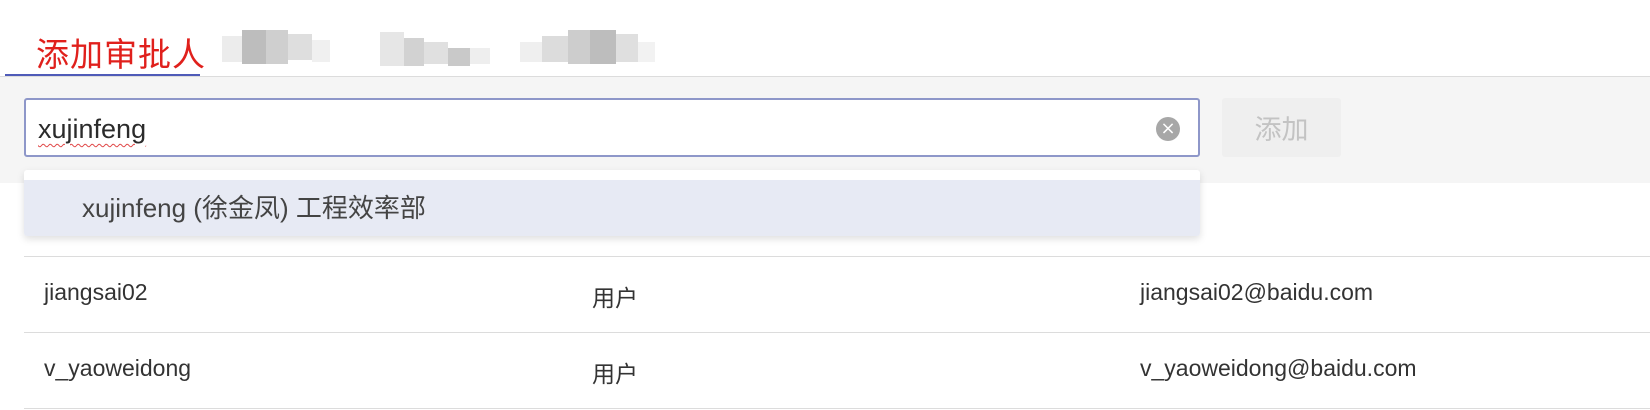  I want to click on user-email-cell: v_yaoweidong@baidu.com, so click(1278, 368).